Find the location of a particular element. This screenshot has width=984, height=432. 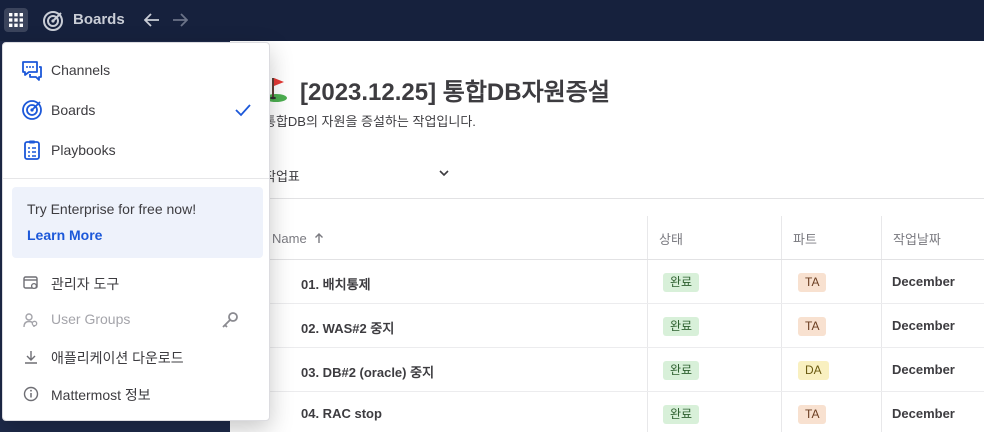

back-button is located at coordinates (152, 20).